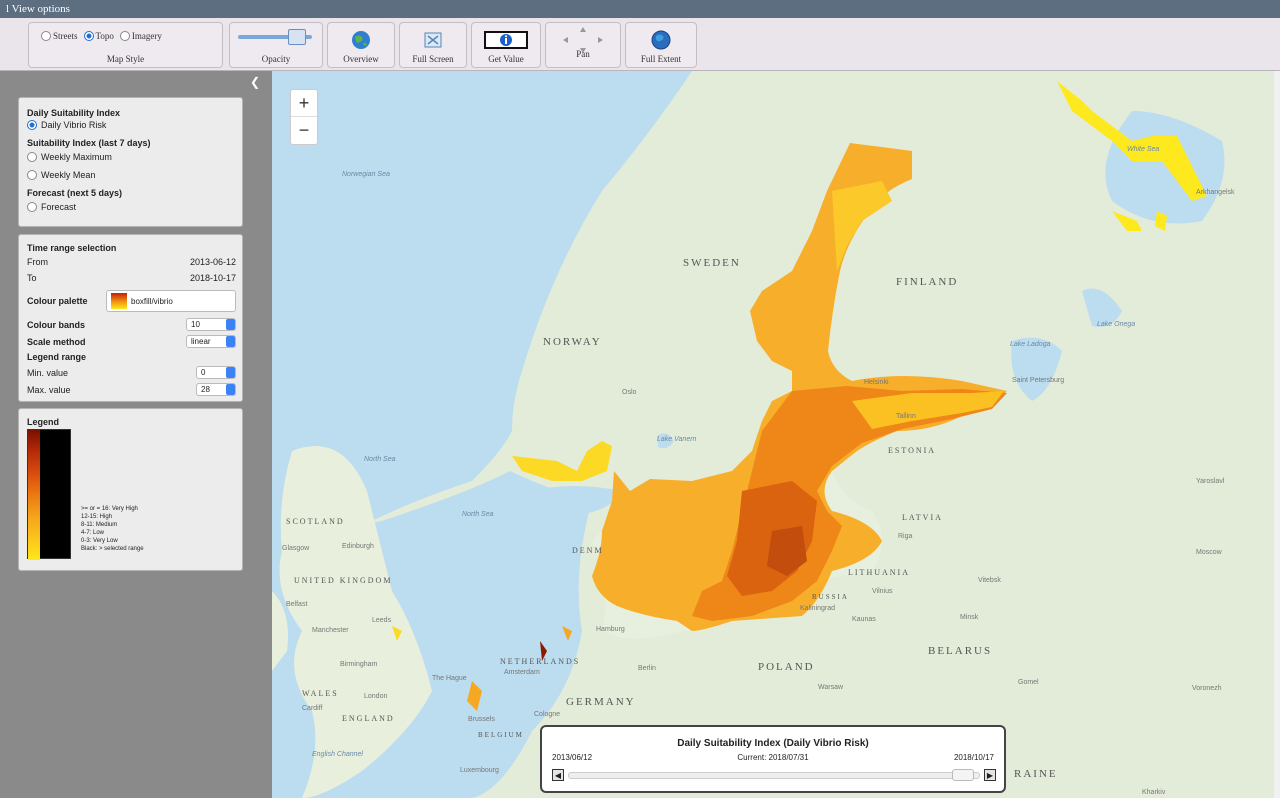 Image resolution: width=1280 pixels, height=798 pixels. I want to click on colour-bands-select: 10, so click(211, 324).